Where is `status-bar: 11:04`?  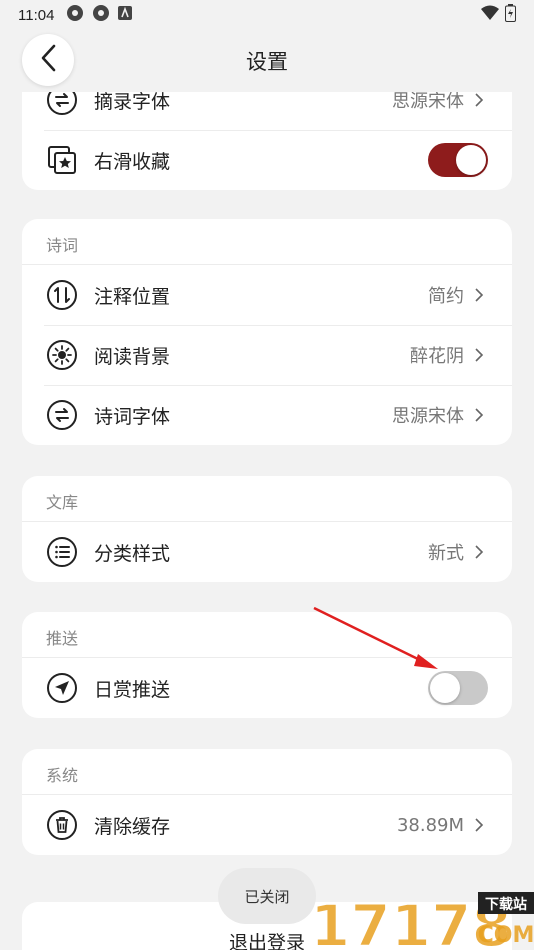
status-bar: 11:04 is located at coordinates (267, 15).